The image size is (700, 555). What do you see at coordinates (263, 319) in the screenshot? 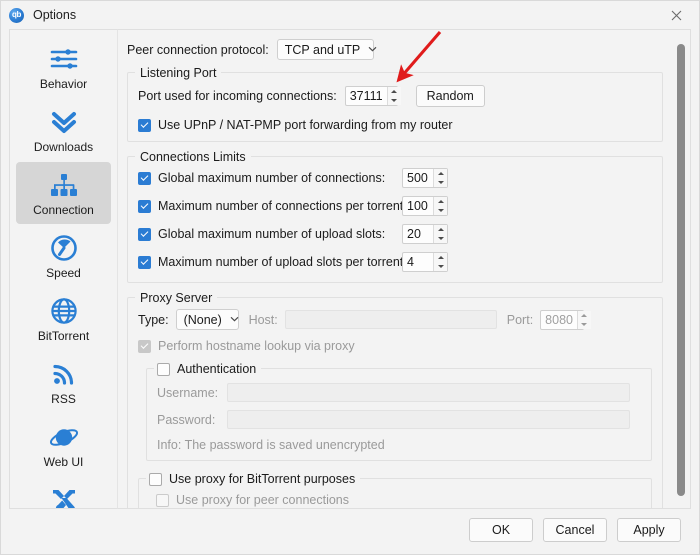
I see `proxy-host-label: Host:` at bounding box center [263, 319].